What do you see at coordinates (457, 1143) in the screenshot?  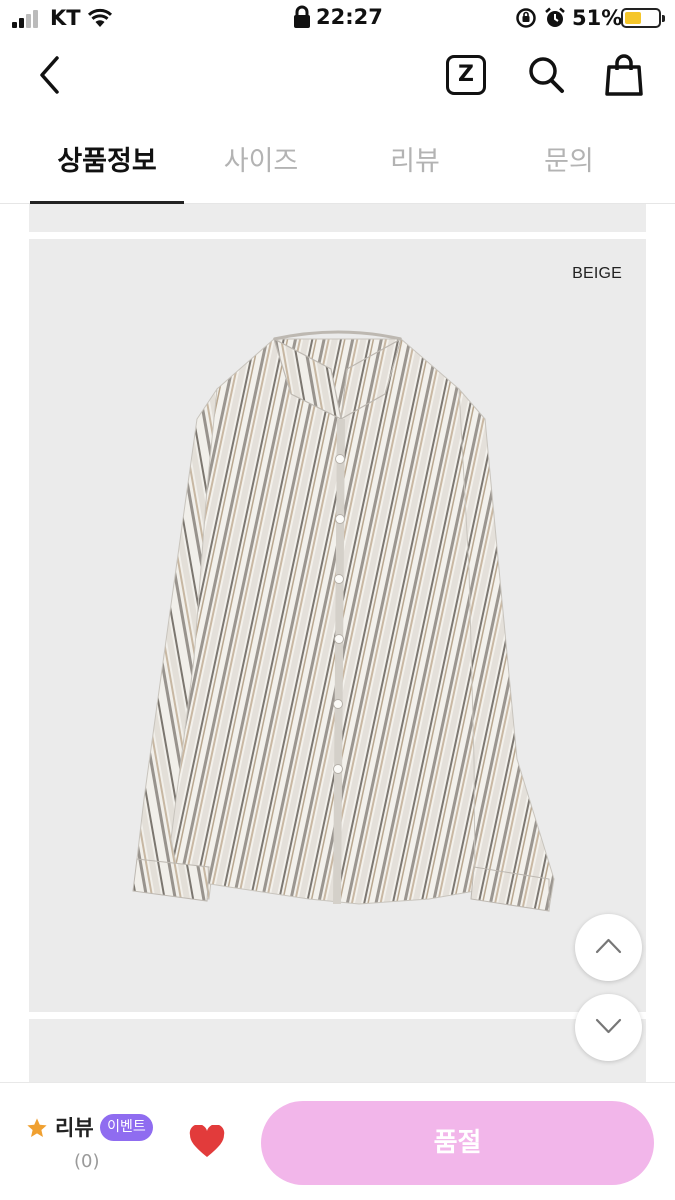 I see `soldout-button: 품절` at bounding box center [457, 1143].